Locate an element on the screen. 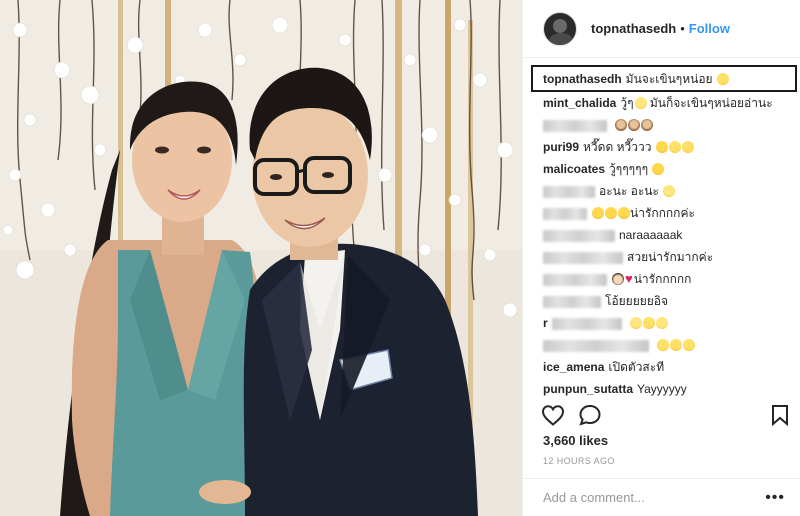  comment-item: อะนะ อะนะ is located at coordinates (609, 191).